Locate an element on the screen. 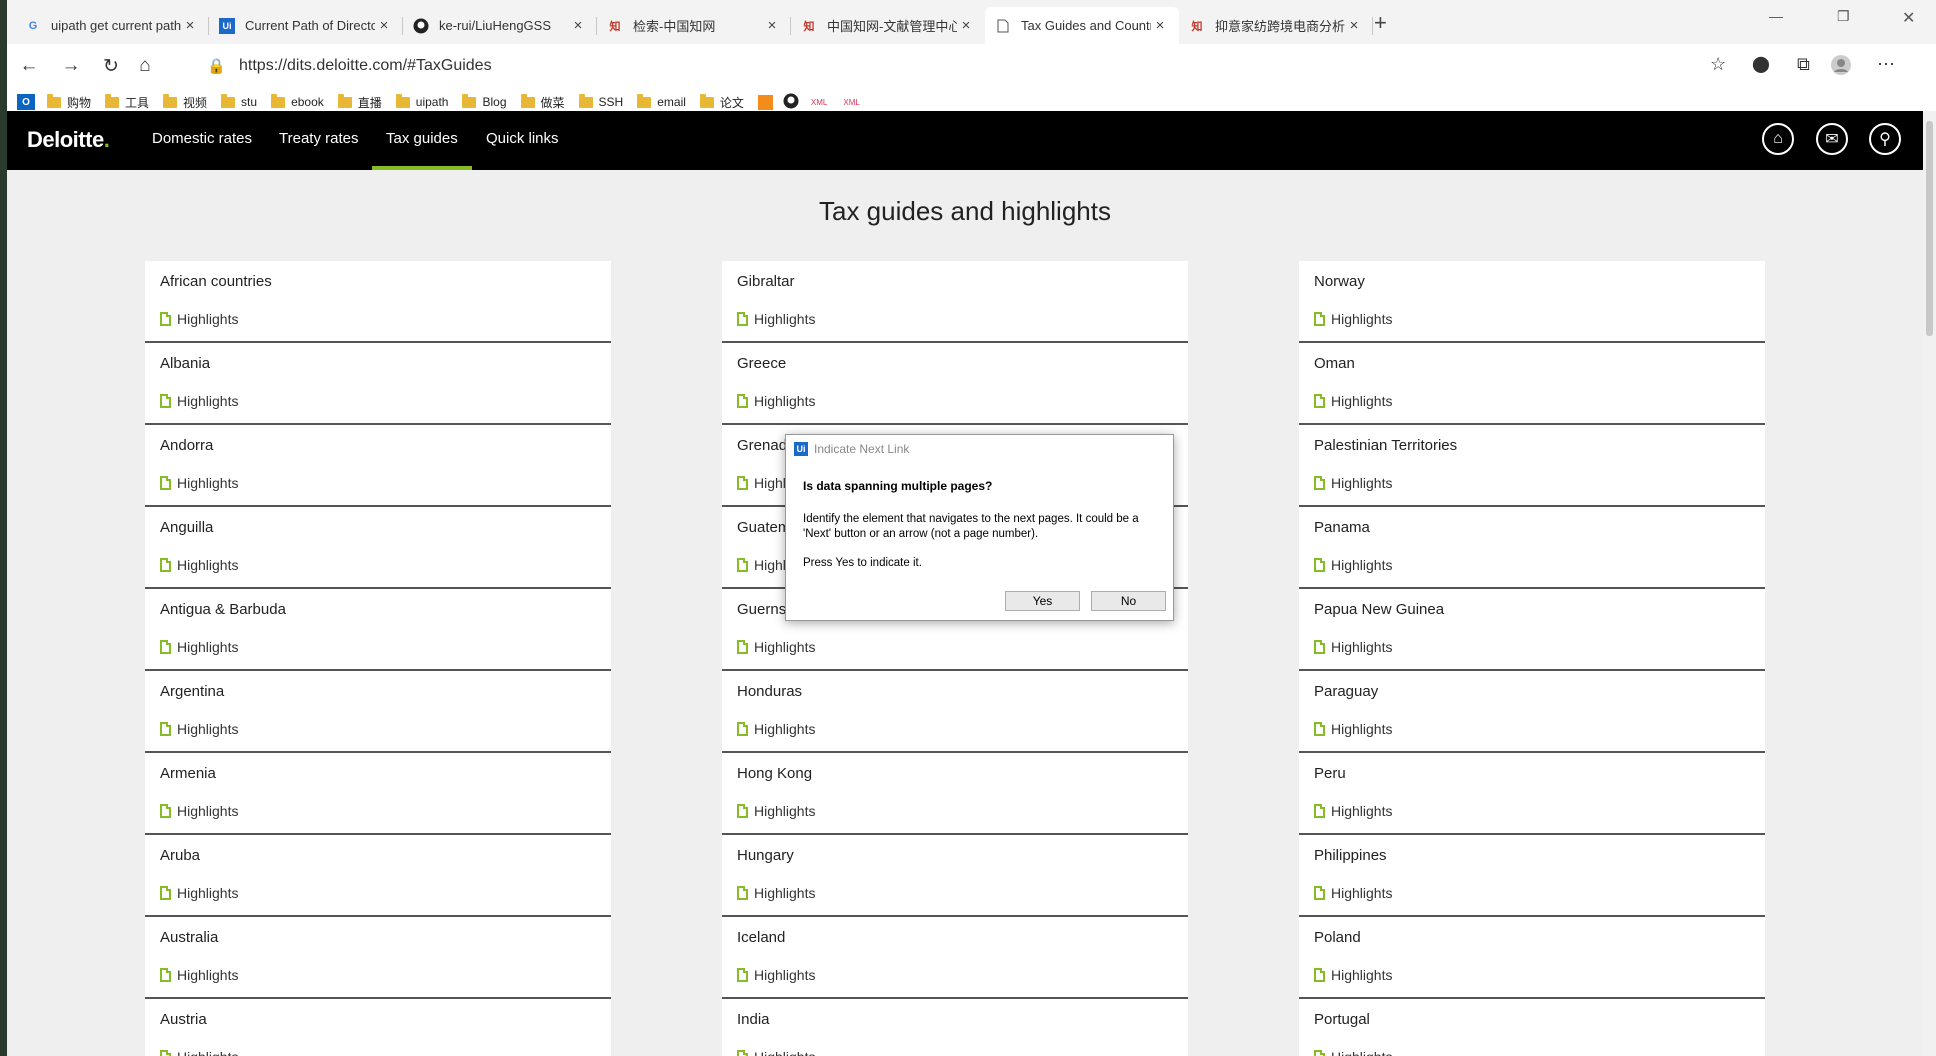  restore-icon: ❐ is located at coordinates (1843, 16).